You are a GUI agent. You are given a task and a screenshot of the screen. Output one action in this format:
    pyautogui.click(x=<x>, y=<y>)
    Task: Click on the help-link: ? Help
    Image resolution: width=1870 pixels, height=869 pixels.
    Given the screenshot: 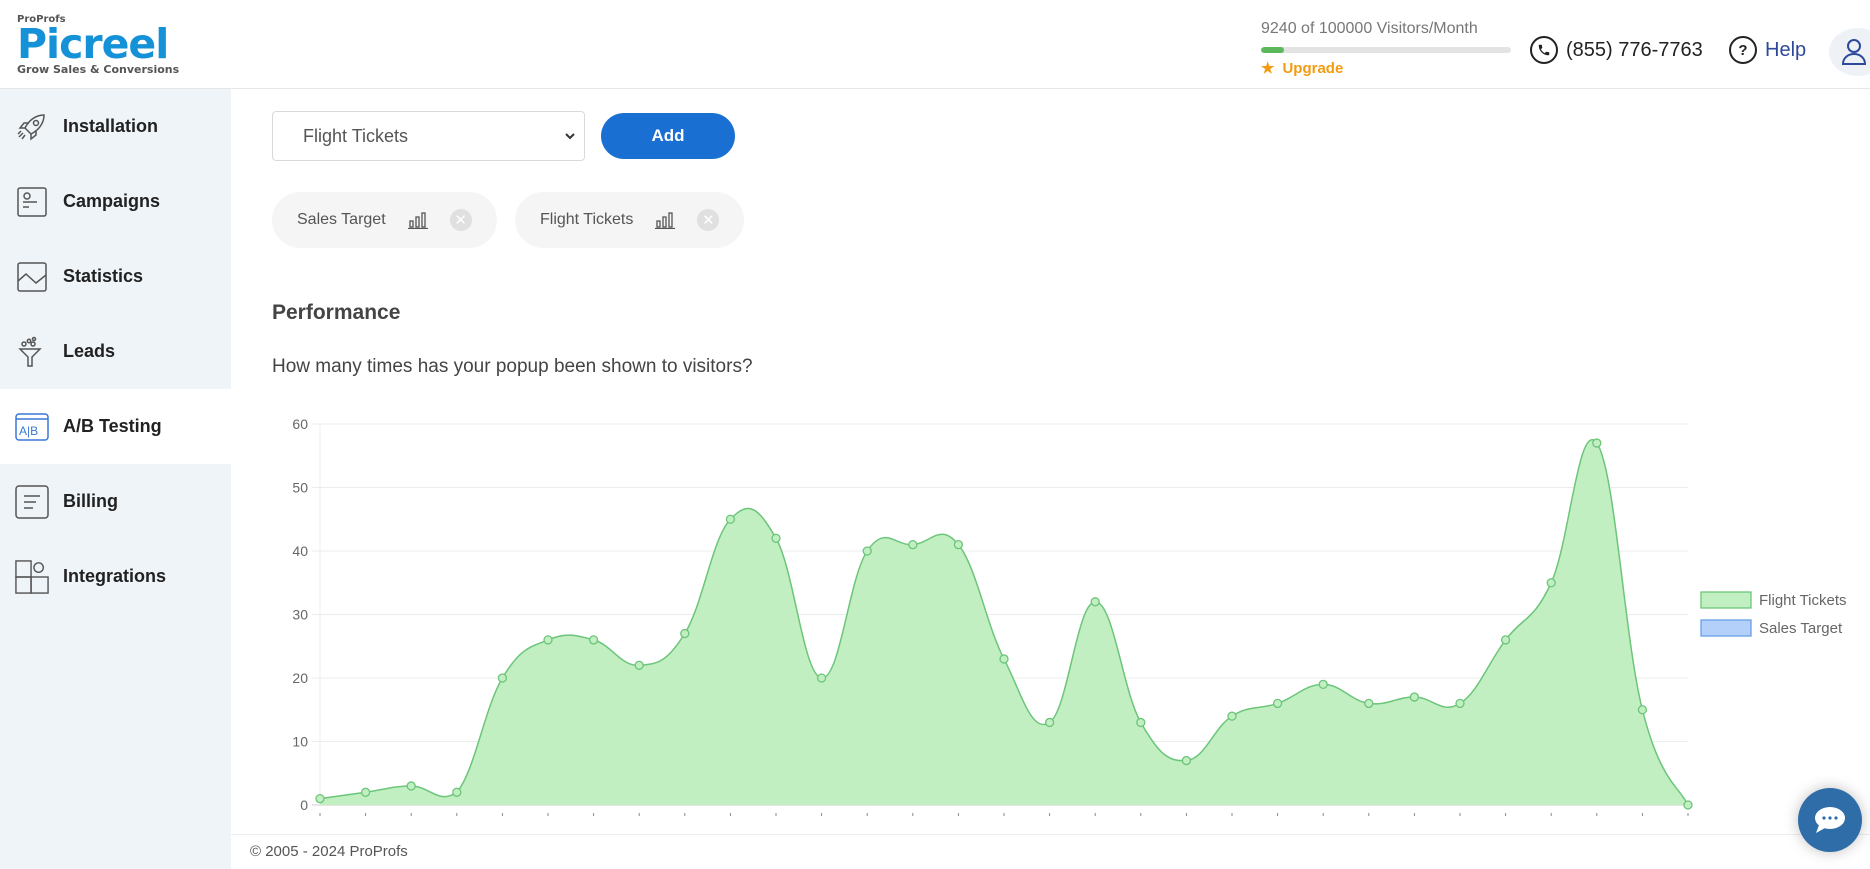 What is the action you would take?
    pyautogui.click(x=1767, y=50)
    